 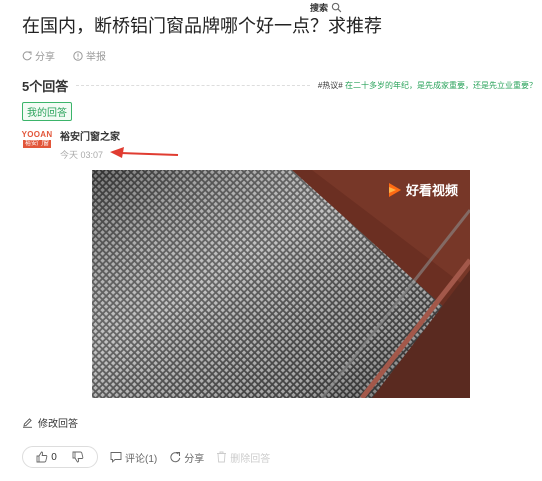 I want to click on edit-answer-link: 修改回答, so click(x=50, y=422).